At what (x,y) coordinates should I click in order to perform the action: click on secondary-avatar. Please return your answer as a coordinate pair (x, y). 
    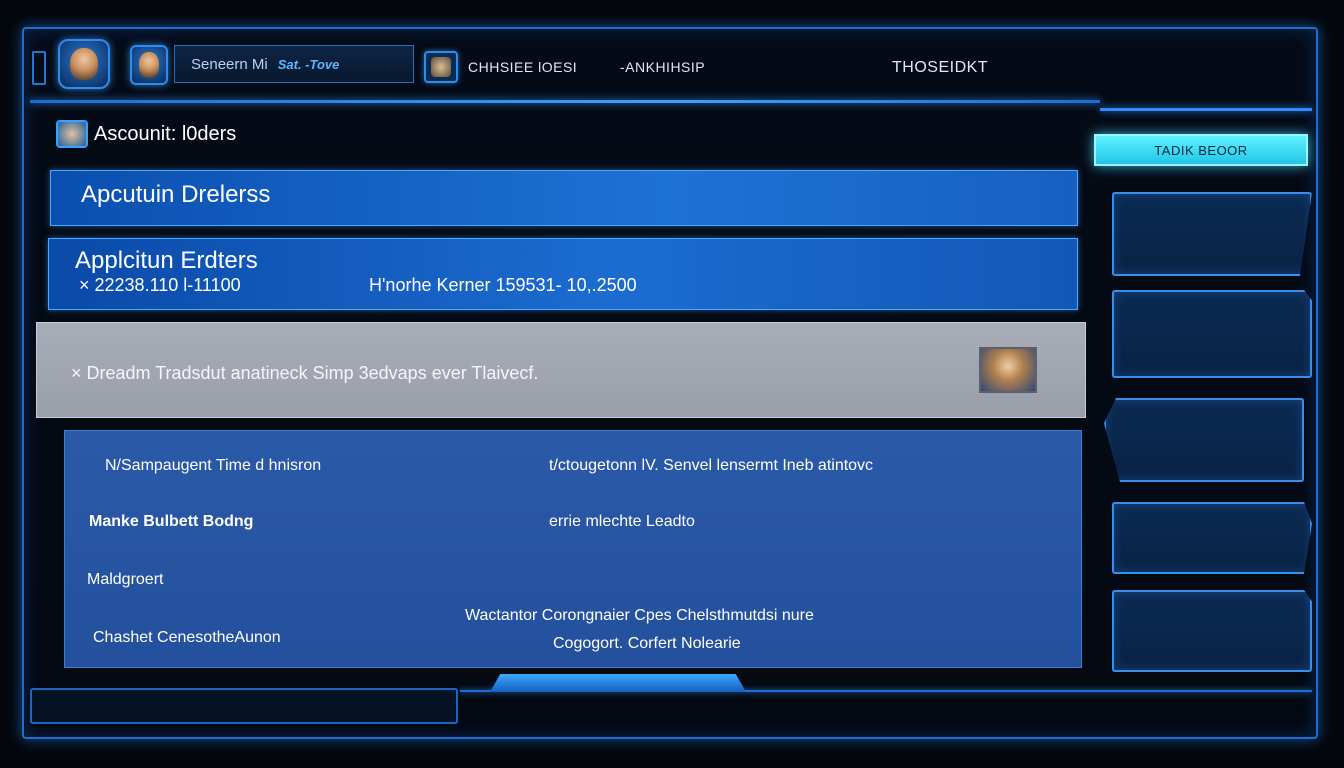
    Looking at the image, I should click on (149, 65).